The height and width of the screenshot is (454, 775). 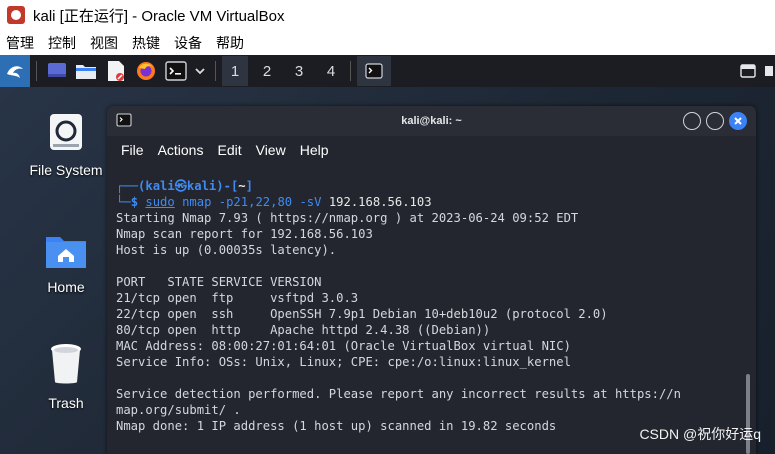 I want to click on csdn-watermark: CSDN @祝你好运q, so click(x=700, y=434).